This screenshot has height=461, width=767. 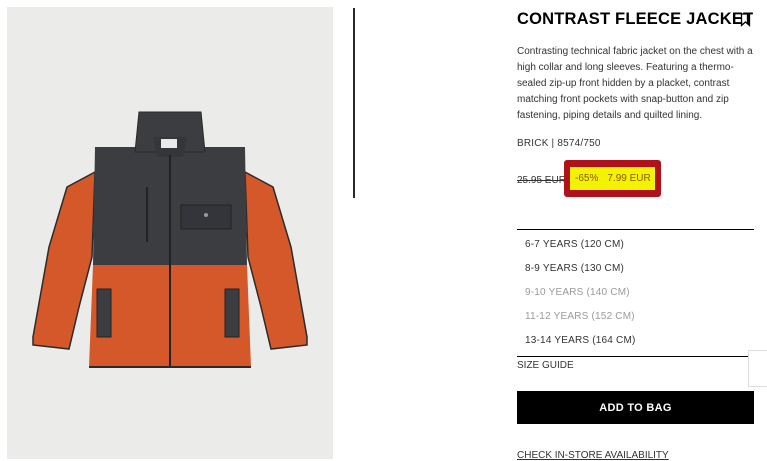 I want to click on size-option-11-12: 11-12 YEARS (152 CM), so click(x=635, y=317).